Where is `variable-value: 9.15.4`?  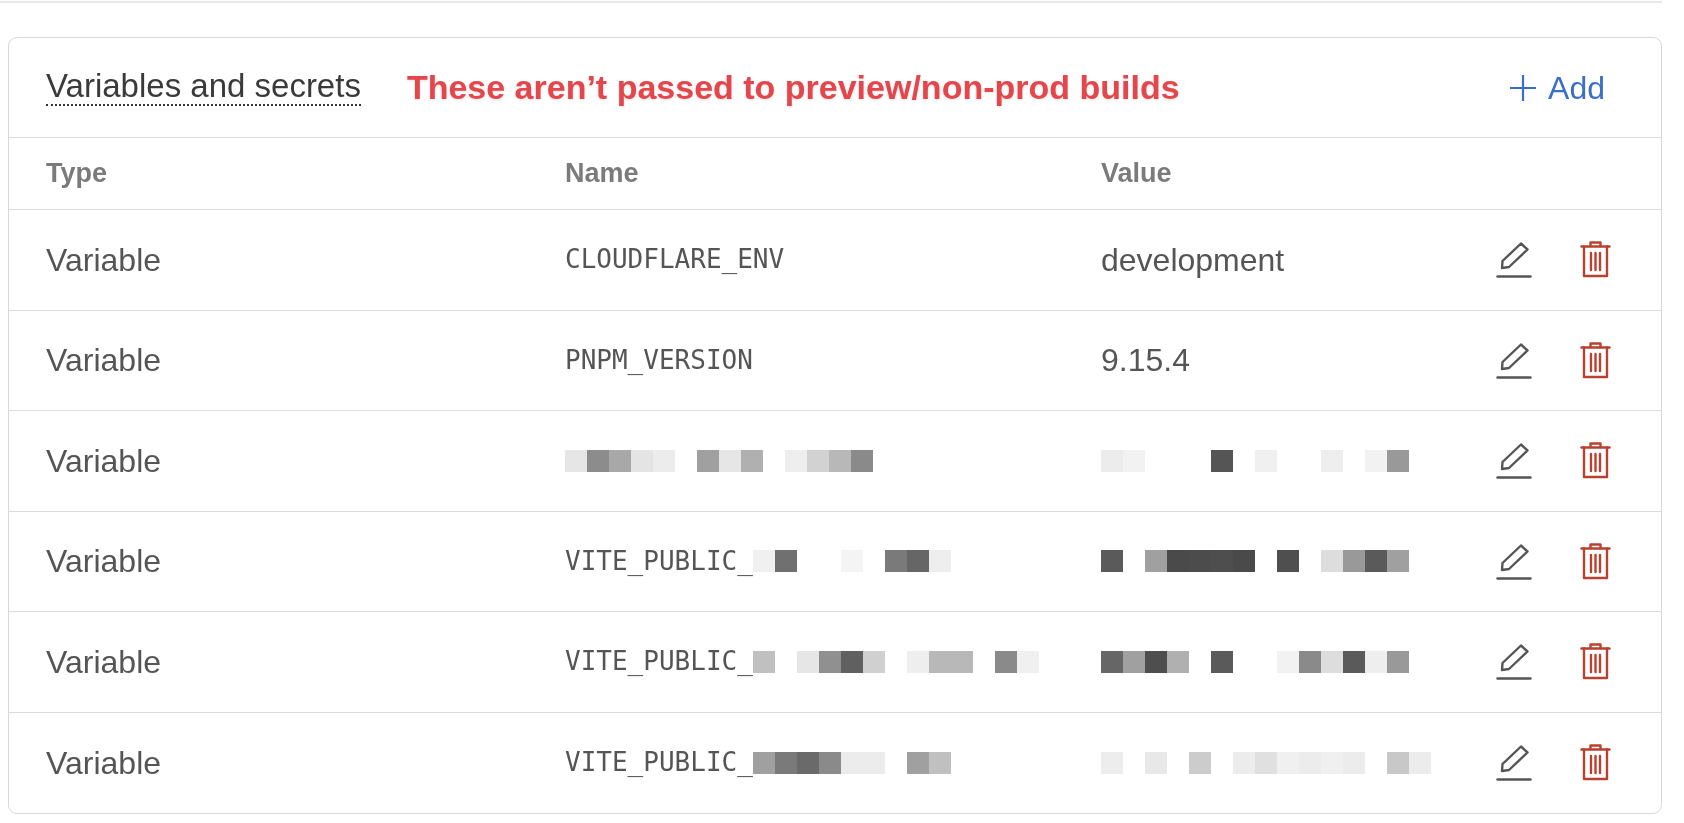 variable-value: 9.15.4 is located at coordinates (1145, 360).